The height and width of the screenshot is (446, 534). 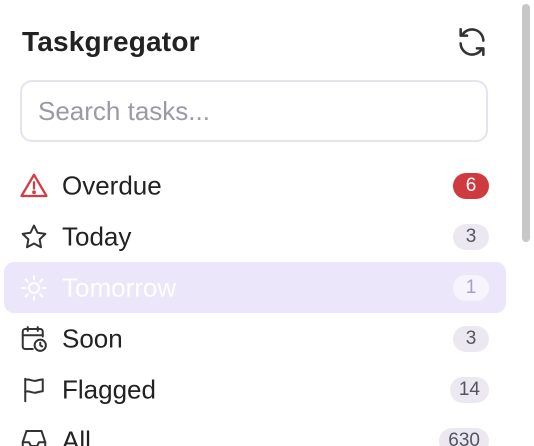 What do you see at coordinates (34, 186) in the screenshot?
I see `warning-triangle-icon` at bounding box center [34, 186].